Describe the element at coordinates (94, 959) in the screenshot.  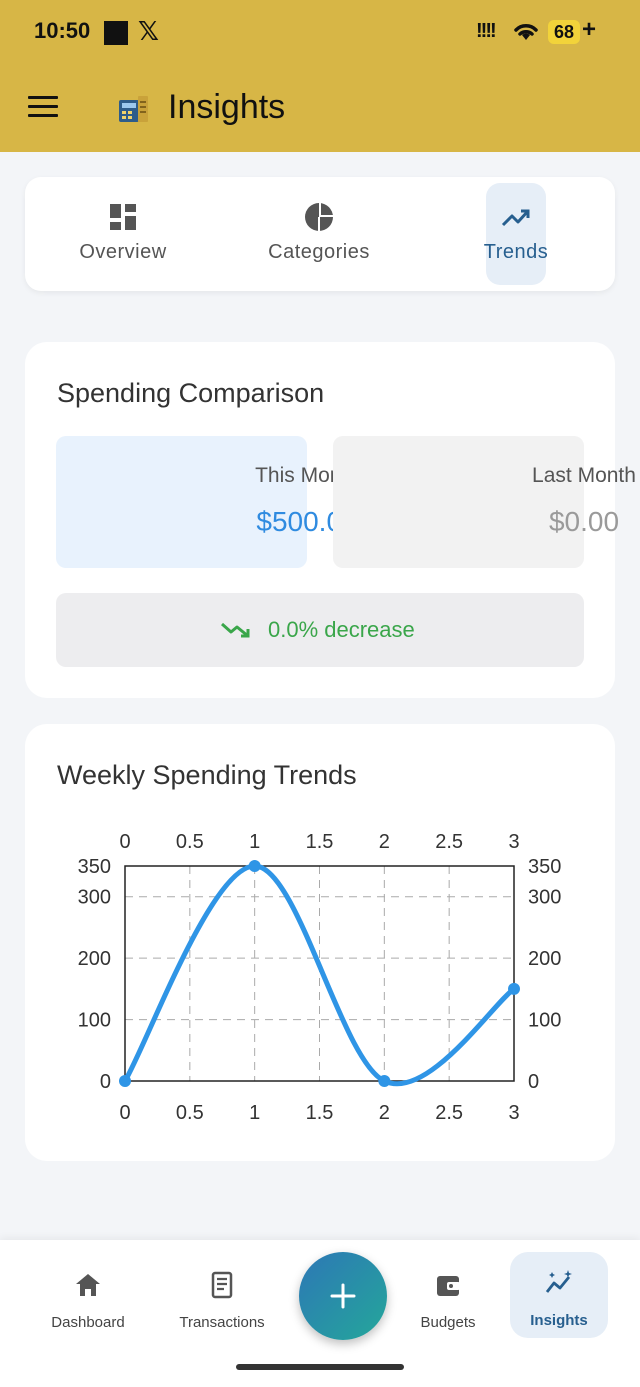
I see `y-tick-label-left: 200` at that location.